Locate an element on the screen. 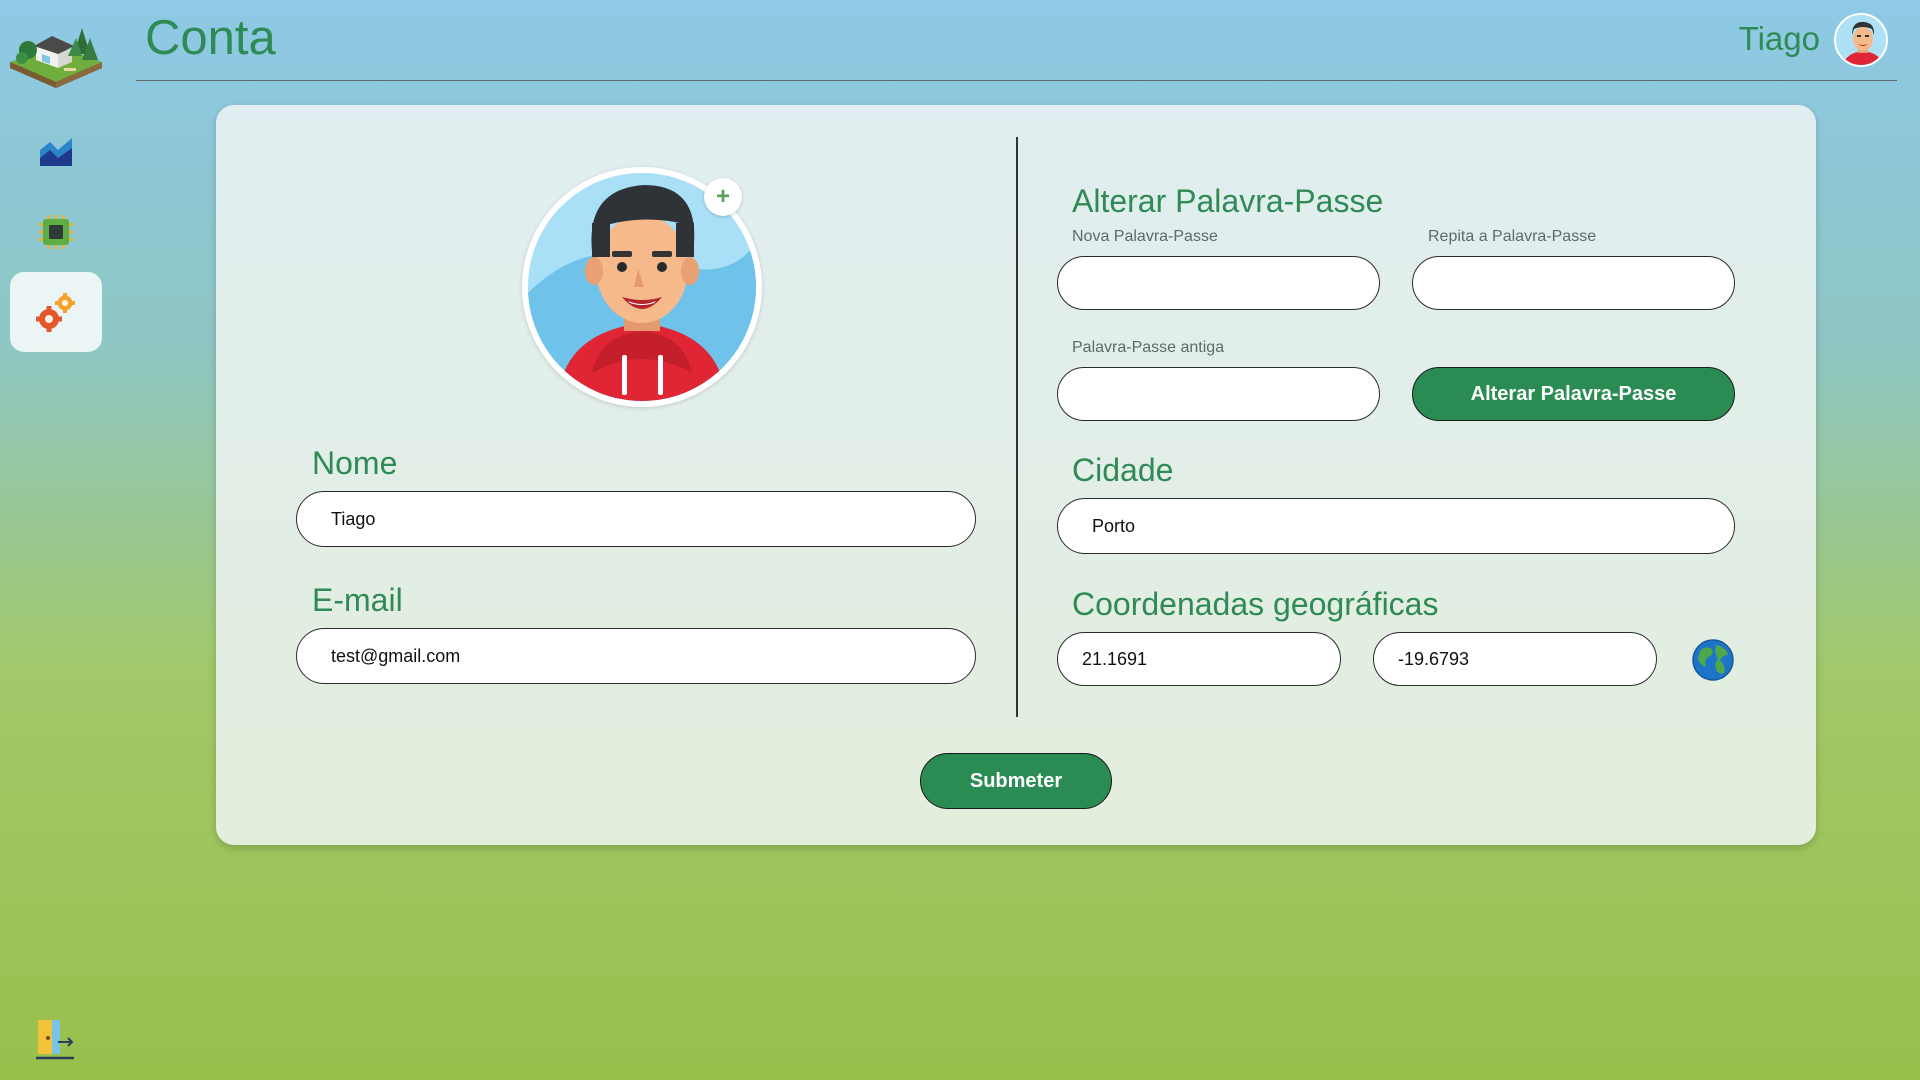  latitude-input is located at coordinates (1199, 659).